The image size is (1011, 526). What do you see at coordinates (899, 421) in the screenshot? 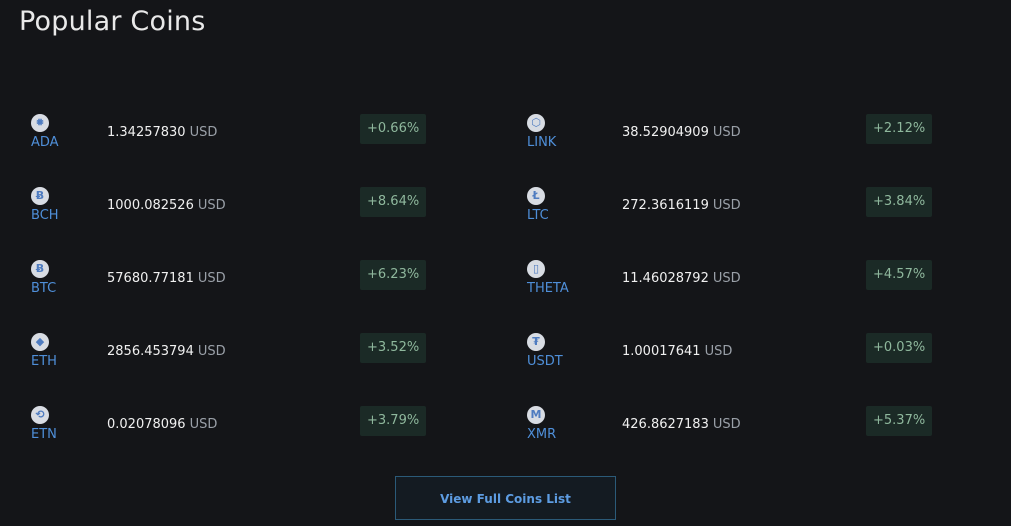
I see `change-badge: +5.37%` at bounding box center [899, 421].